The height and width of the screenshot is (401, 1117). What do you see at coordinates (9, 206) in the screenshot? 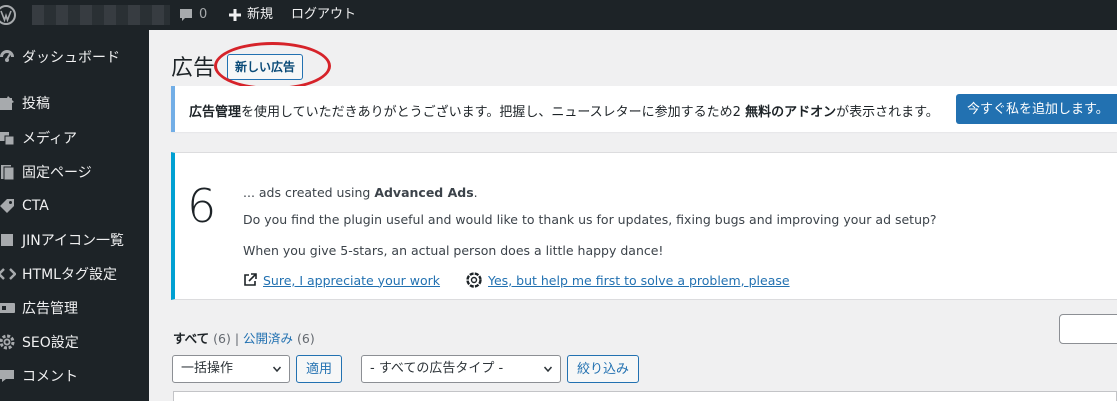
I see `tag-icon` at bounding box center [9, 206].